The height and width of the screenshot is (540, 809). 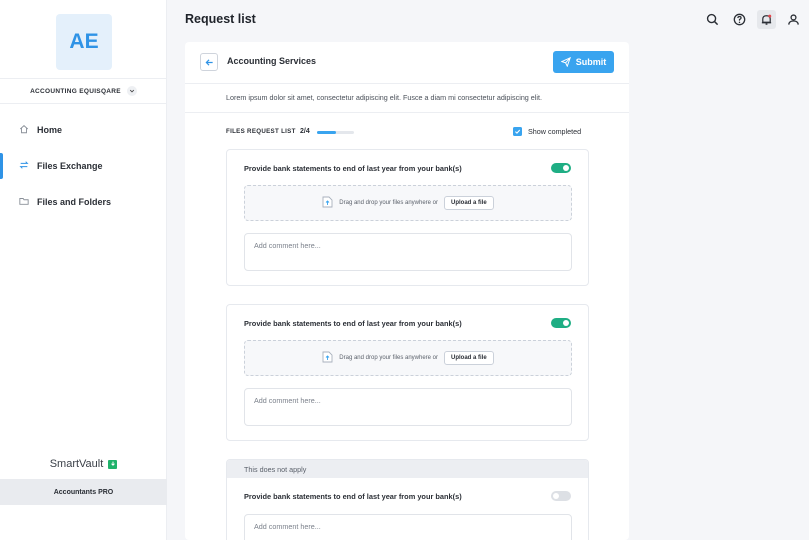 I want to click on folder-icon, so click(x=24, y=202).